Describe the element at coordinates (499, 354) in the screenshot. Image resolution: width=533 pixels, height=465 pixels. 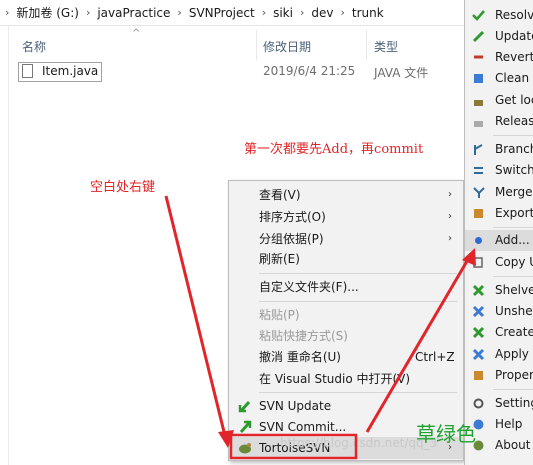
I see `submenu-item-apply-patch: Apply p` at that location.